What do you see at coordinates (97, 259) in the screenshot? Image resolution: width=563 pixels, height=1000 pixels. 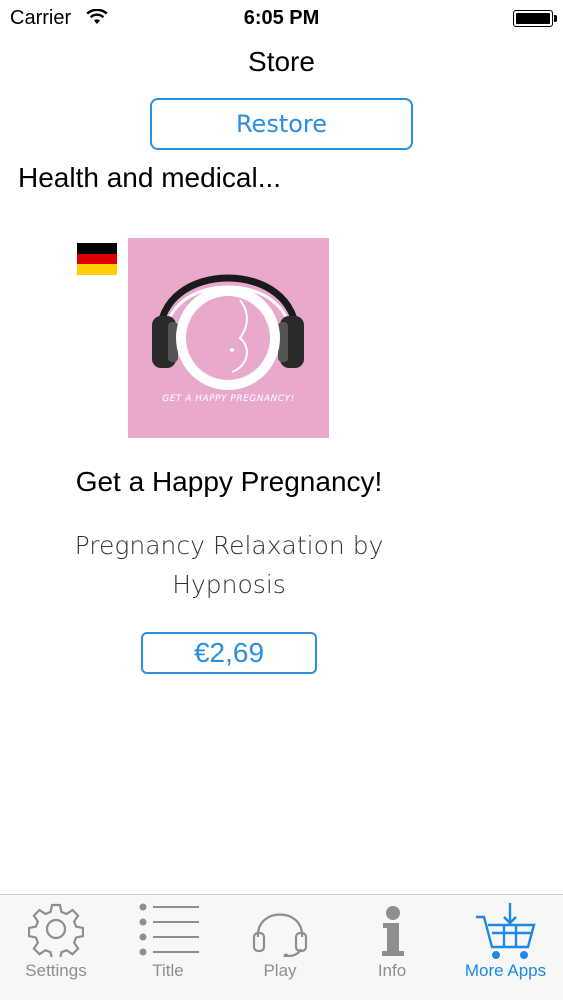 I see `german-flag-icon` at bounding box center [97, 259].